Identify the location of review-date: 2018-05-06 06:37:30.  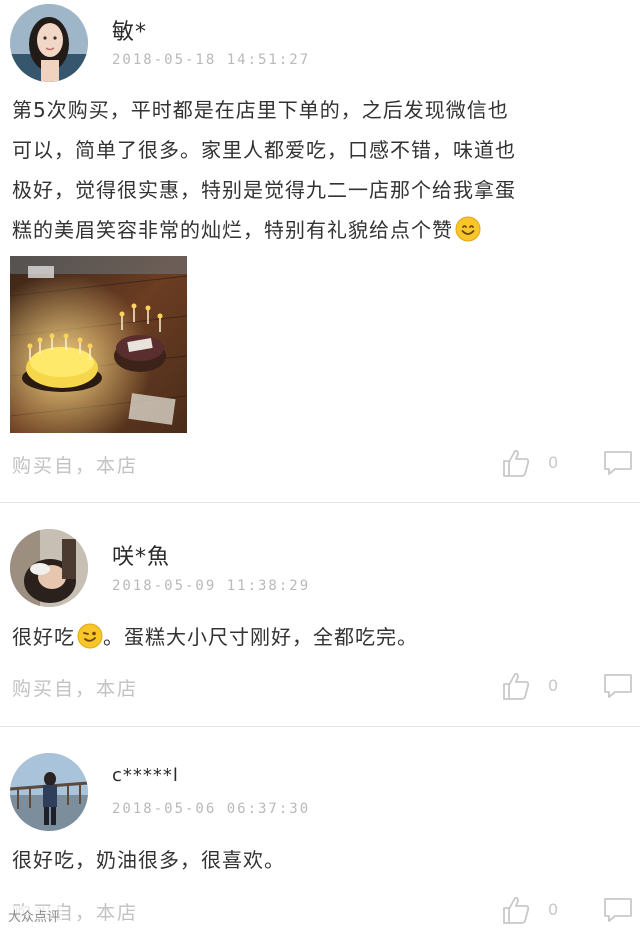
(211, 809).